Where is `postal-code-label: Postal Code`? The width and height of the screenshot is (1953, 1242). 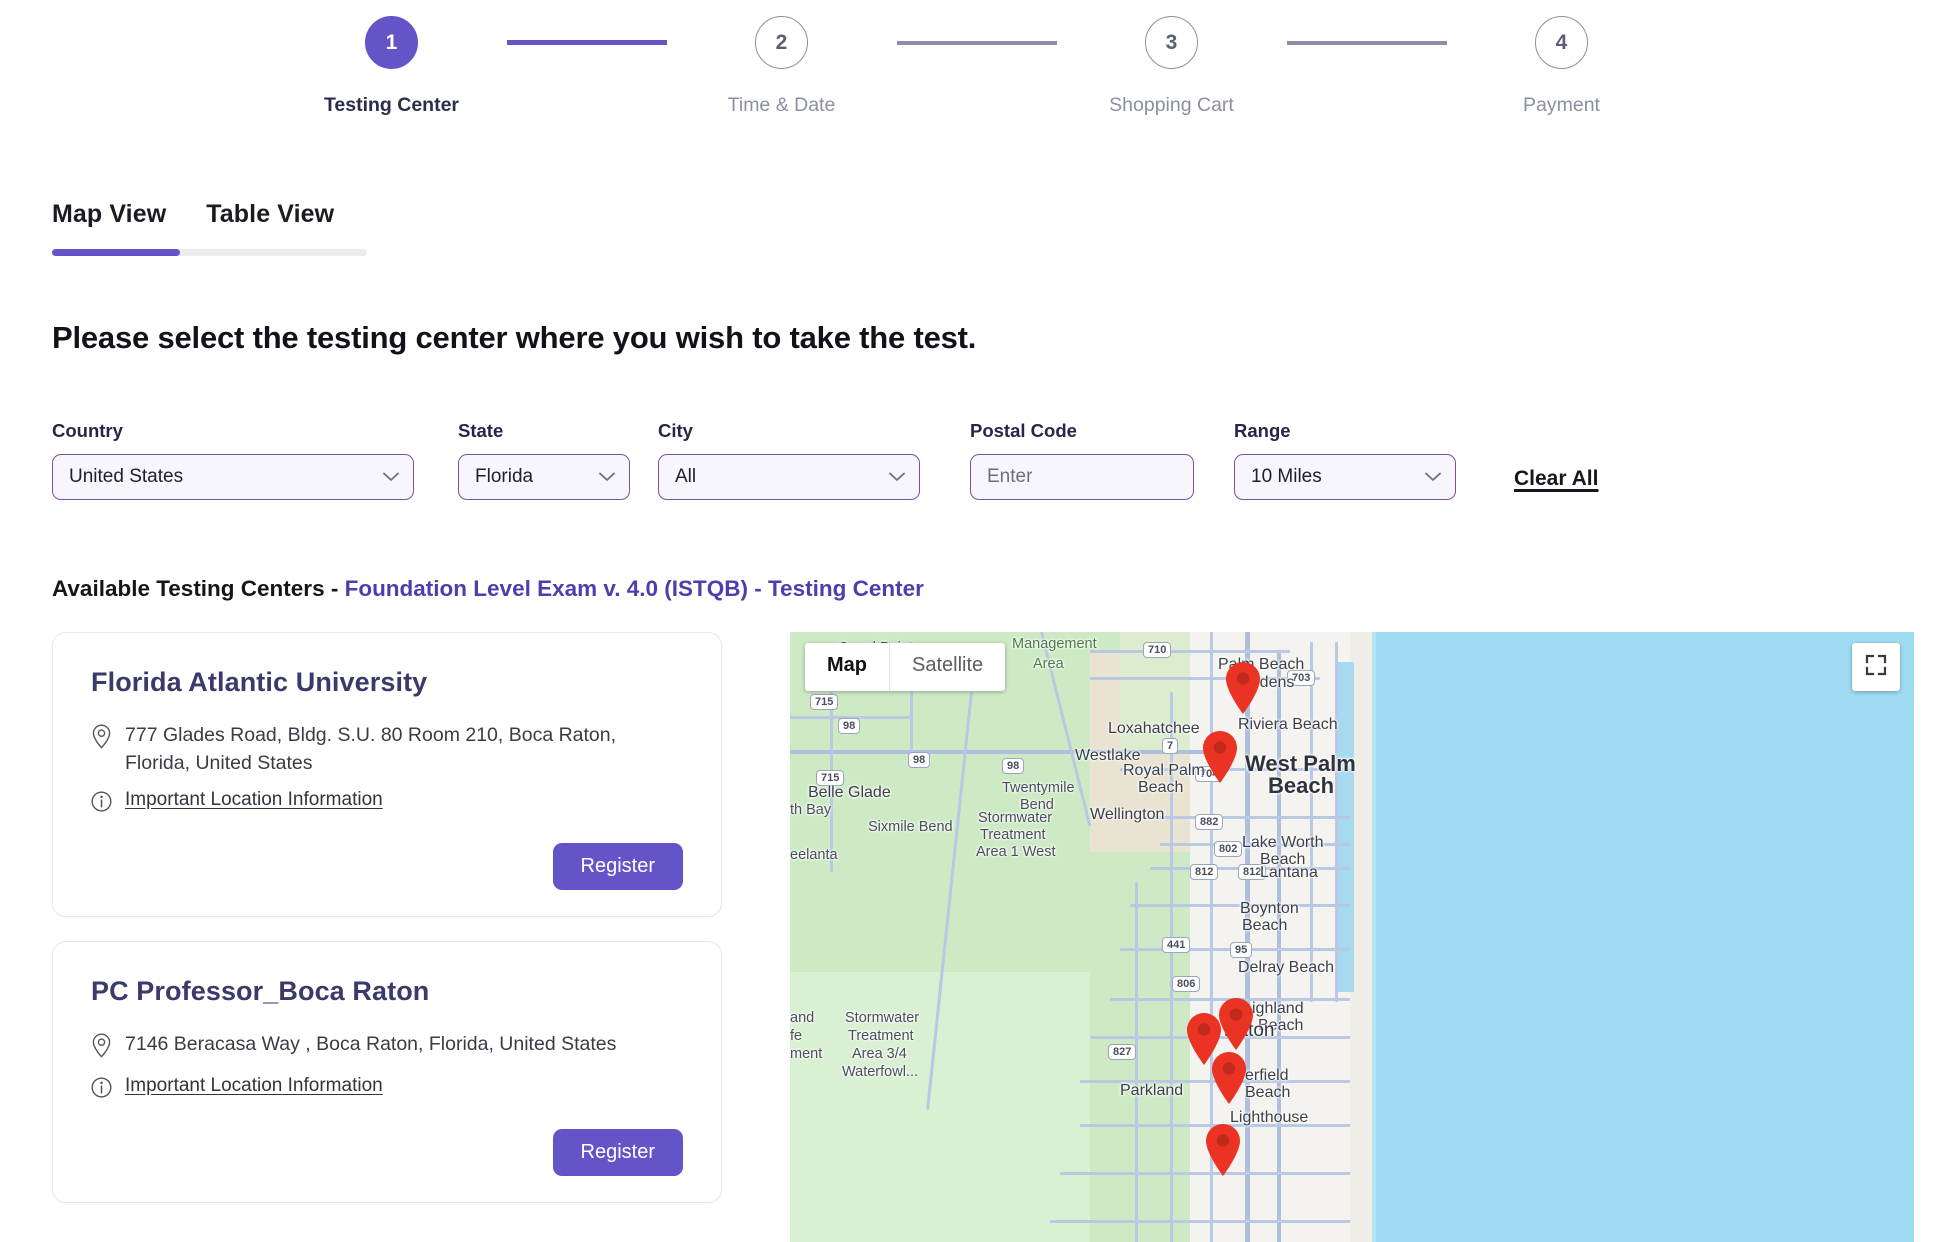 postal-code-label: Postal Code is located at coordinates (1023, 430).